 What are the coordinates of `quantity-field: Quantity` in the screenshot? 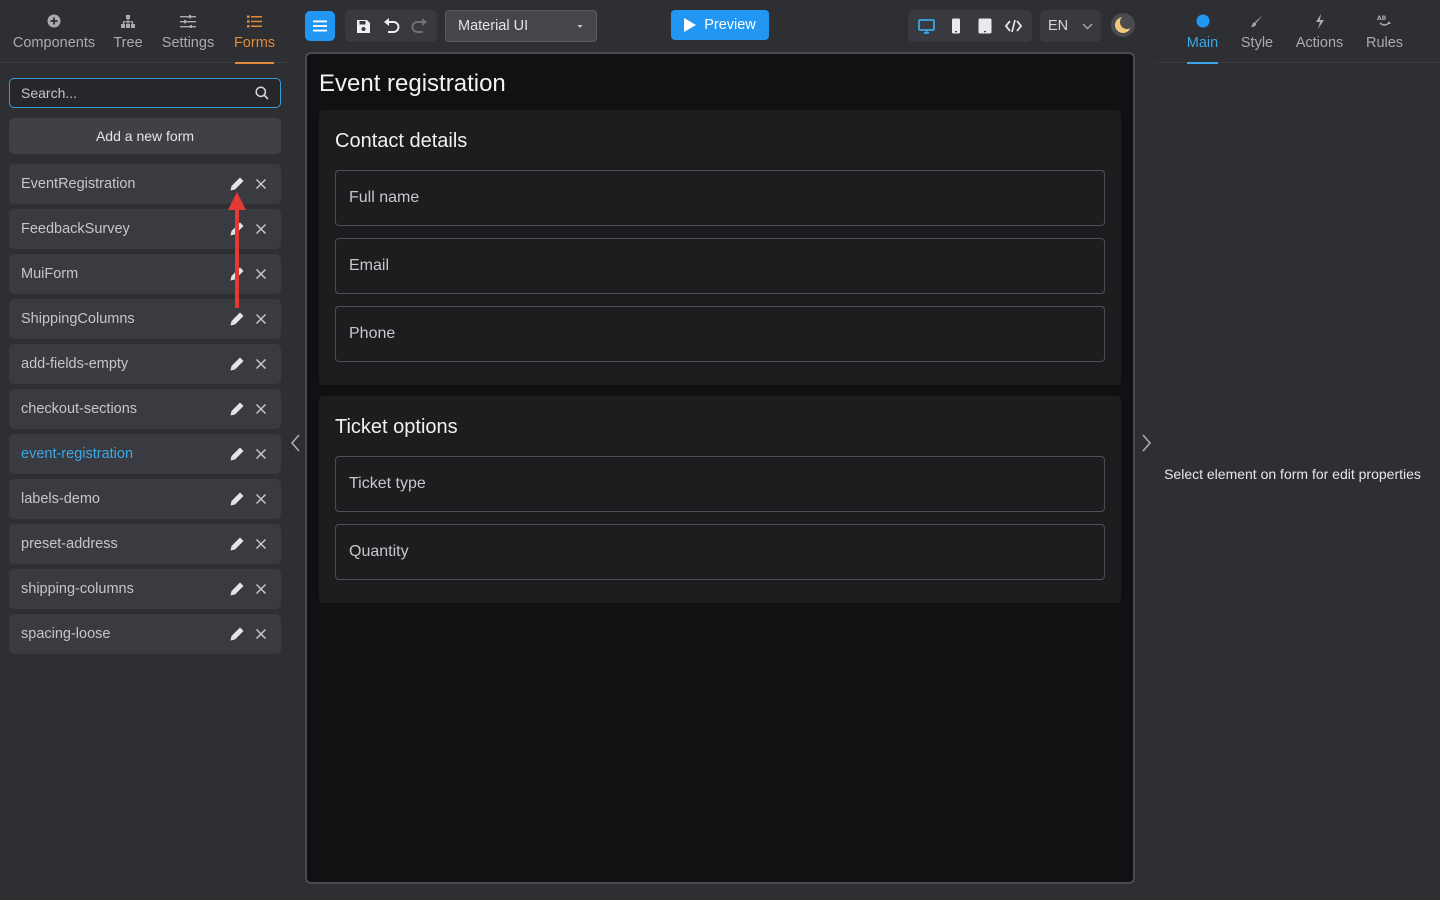 It's located at (720, 552).